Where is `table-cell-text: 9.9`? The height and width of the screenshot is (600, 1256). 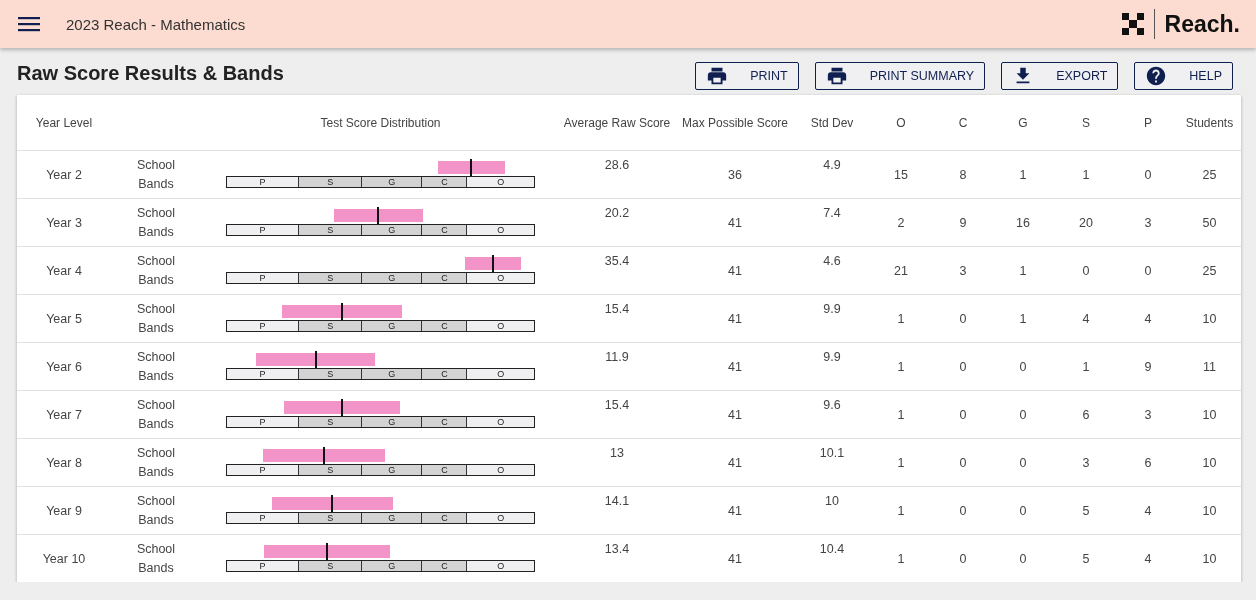
table-cell-text: 9.9 is located at coordinates (832, 356).